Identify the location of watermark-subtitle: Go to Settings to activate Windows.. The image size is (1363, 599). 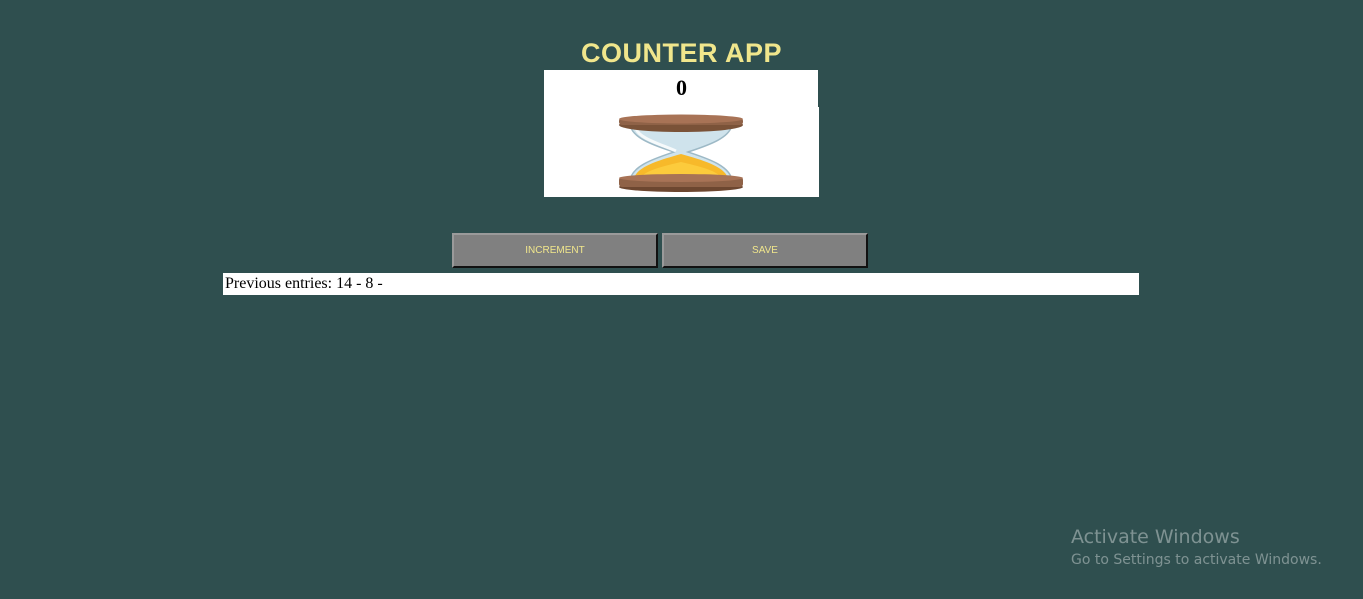
(1196, 560).